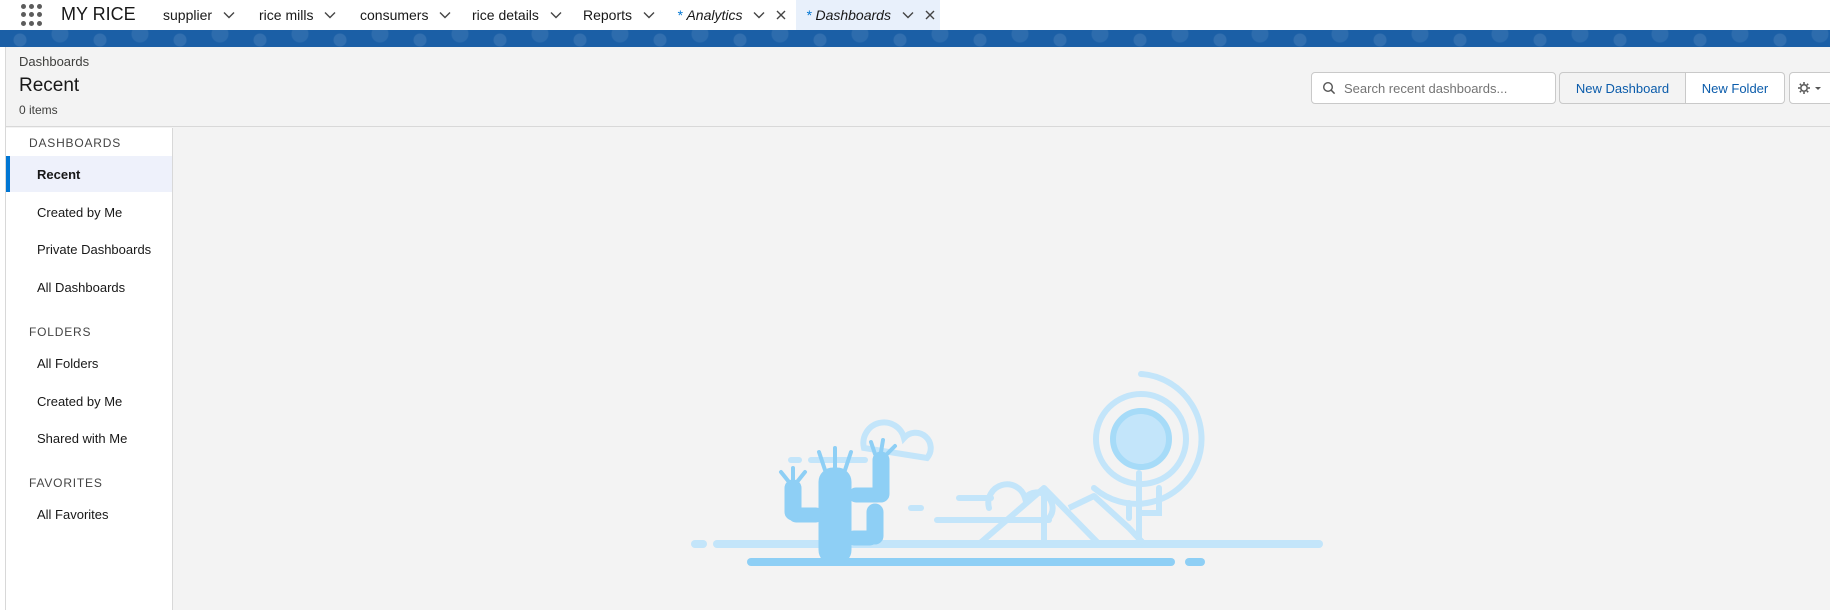 The image size is (1830, 610). I want to click on page-title: Recent, so click(49, 85).